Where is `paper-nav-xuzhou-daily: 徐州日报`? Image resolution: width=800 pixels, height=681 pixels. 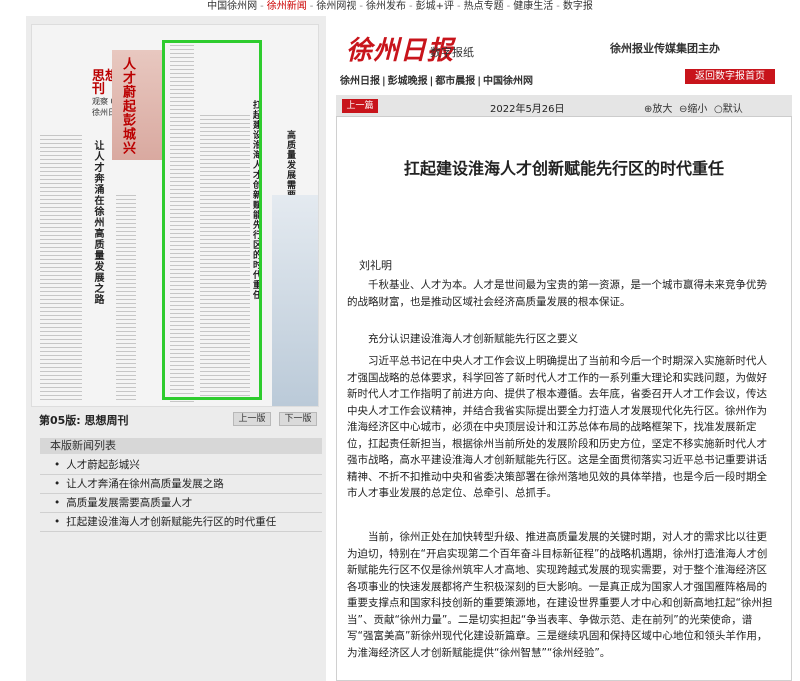 paper-nav-xuzhou-daily: 徐州日报 is located at coordinates (360, 81).